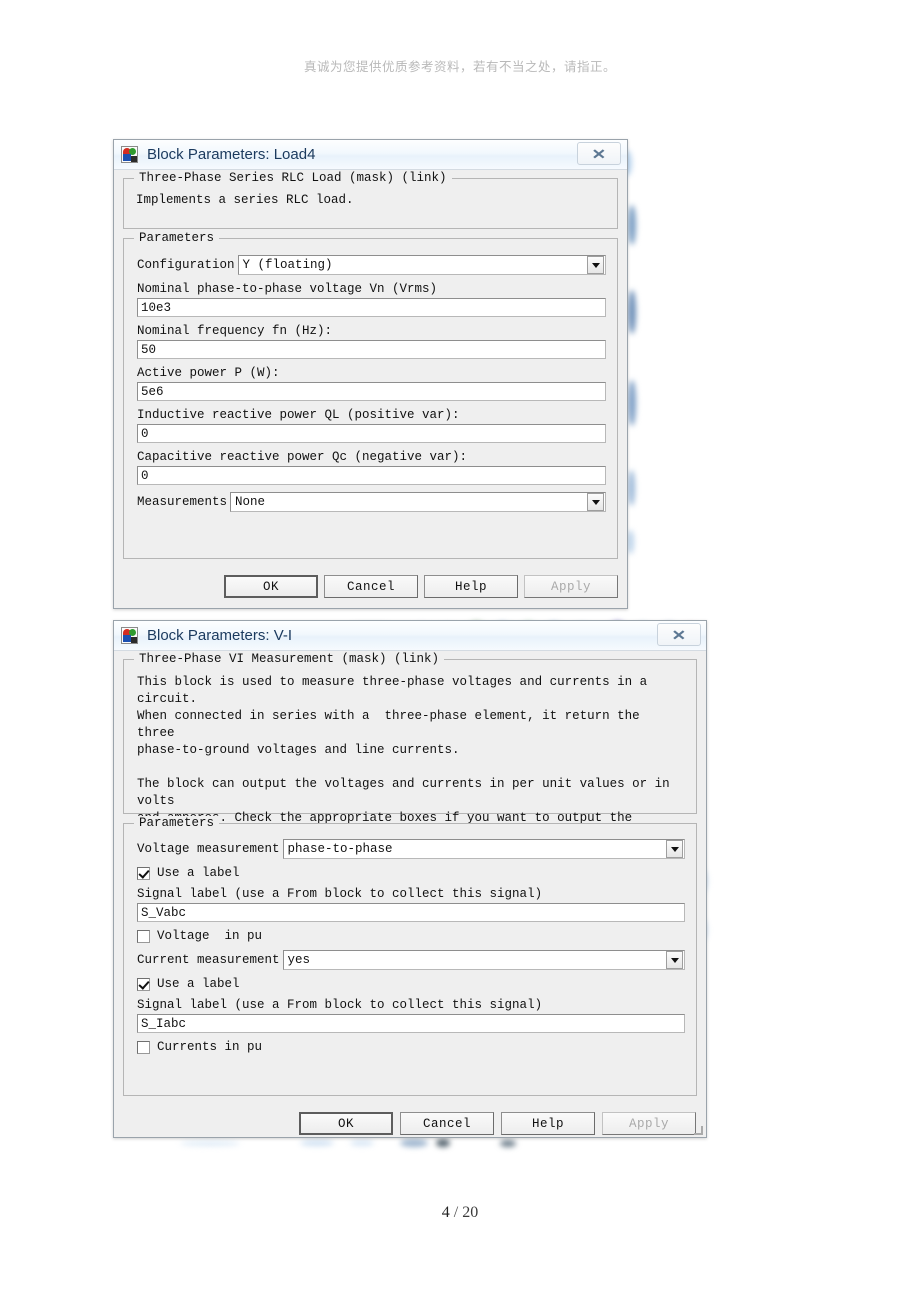 The width and height of the screenshot is (920, 1302). Describe the element at coordinates (143, 936) in the screenshot. I see `voltage-in-pu-checkbox` at that location.